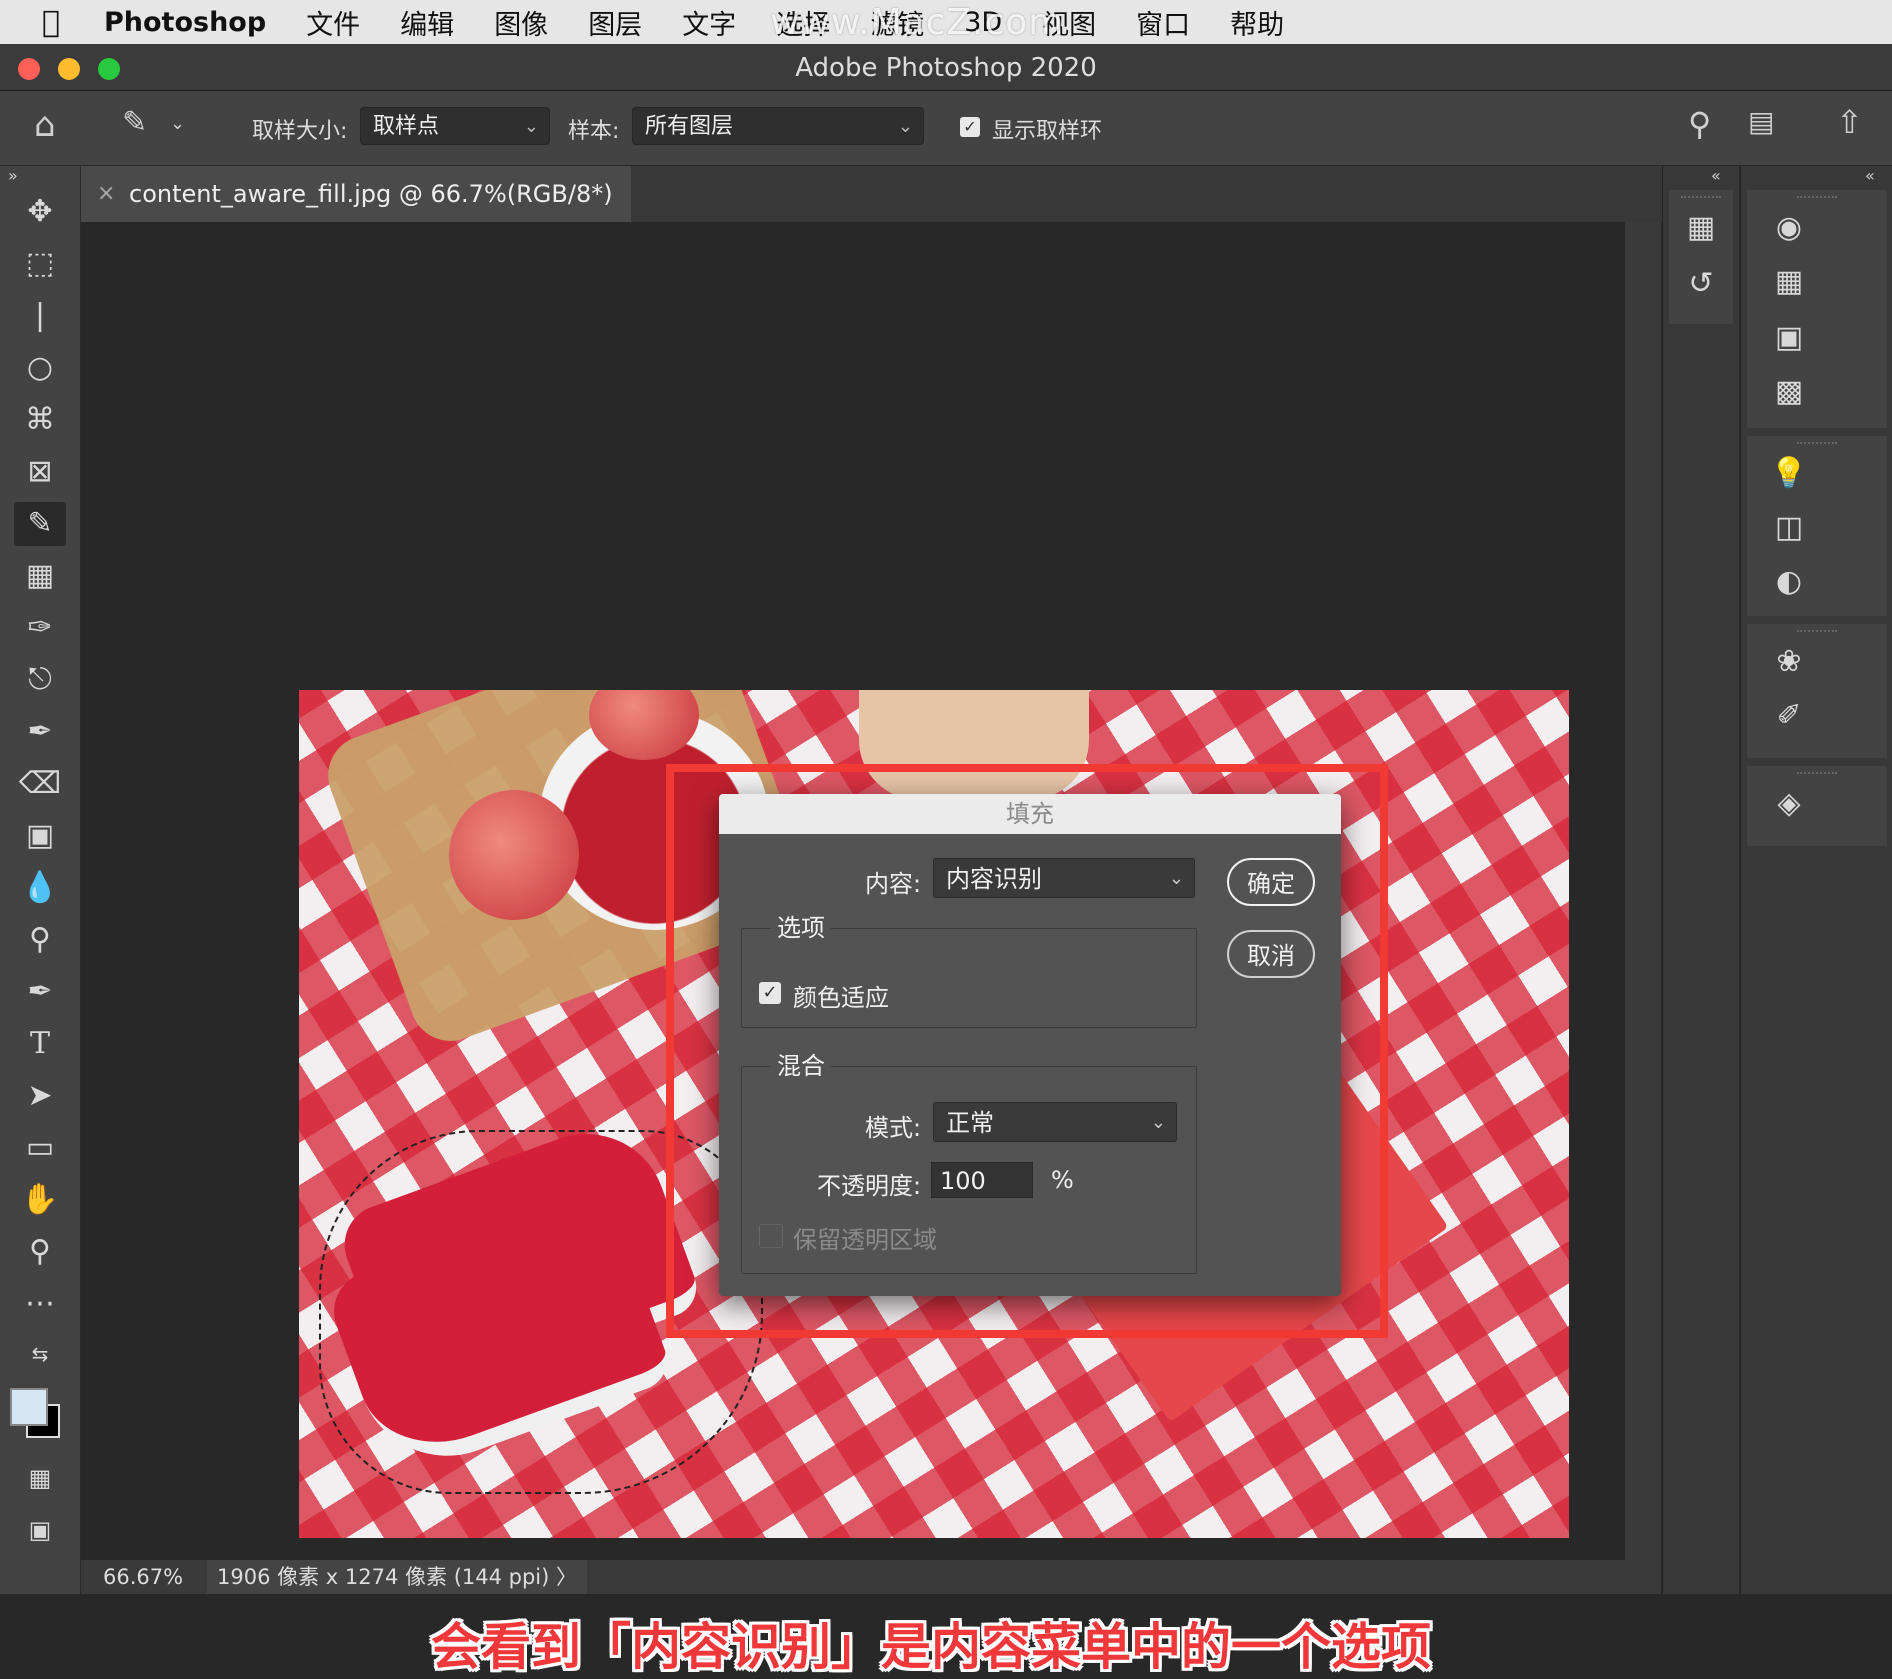  Describe the element at coordinates (427, 22) in the screenshot. I see `menu-edit: 编辑` at that location.